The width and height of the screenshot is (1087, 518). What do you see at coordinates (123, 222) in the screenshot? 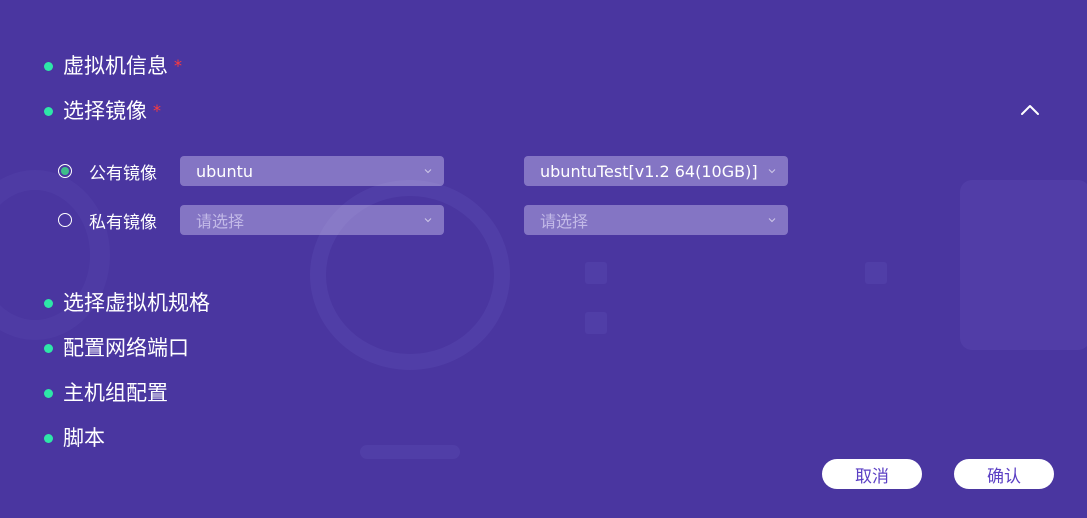
I see `radio-label: 私有镜像` at bounding box center [123, 222].